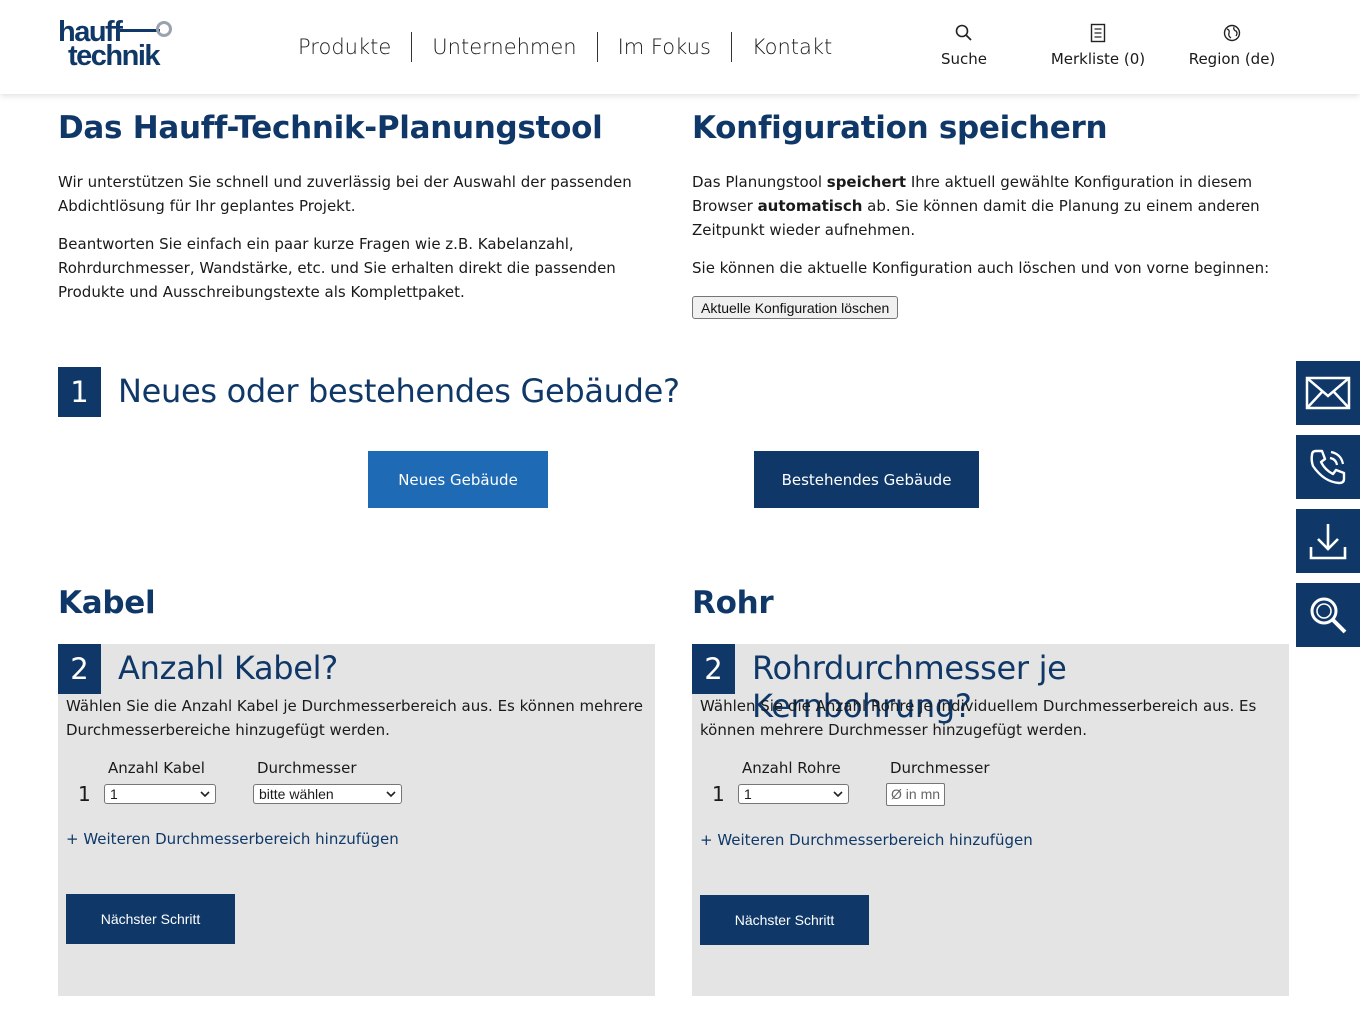  I want to click on search-icon, so click(964, 33).